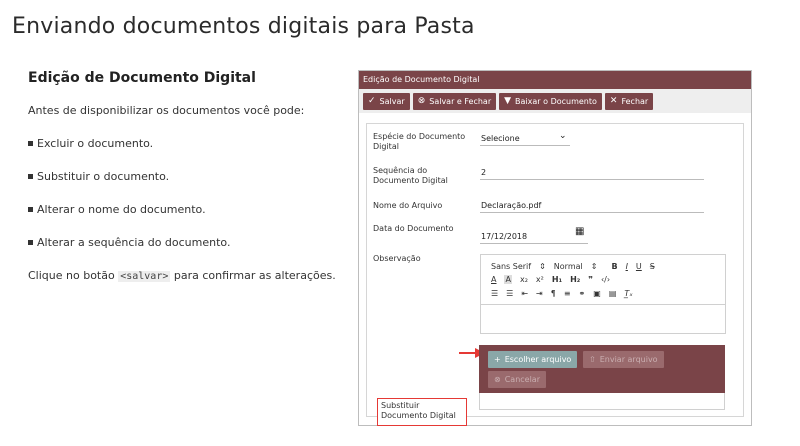 The image size is (800, 446). Describe the element at coordinates (579, 231) in the screenshot. I see `calendar-icon: ▦` at that location.